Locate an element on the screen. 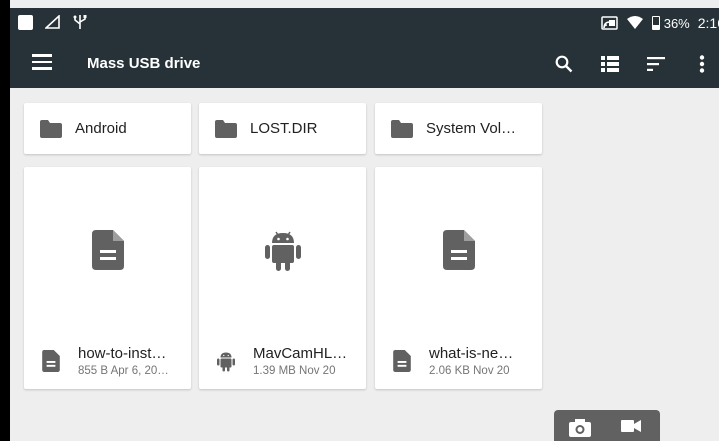  camera-icon is located at coordinates (580, 428).